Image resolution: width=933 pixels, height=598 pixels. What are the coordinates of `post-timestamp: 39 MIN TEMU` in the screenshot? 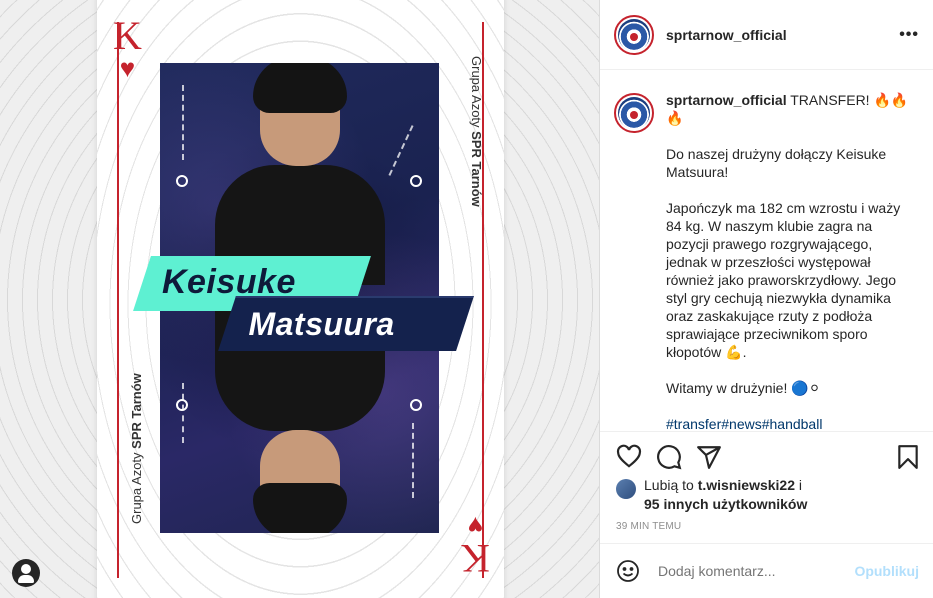 It's located at (648, 526).